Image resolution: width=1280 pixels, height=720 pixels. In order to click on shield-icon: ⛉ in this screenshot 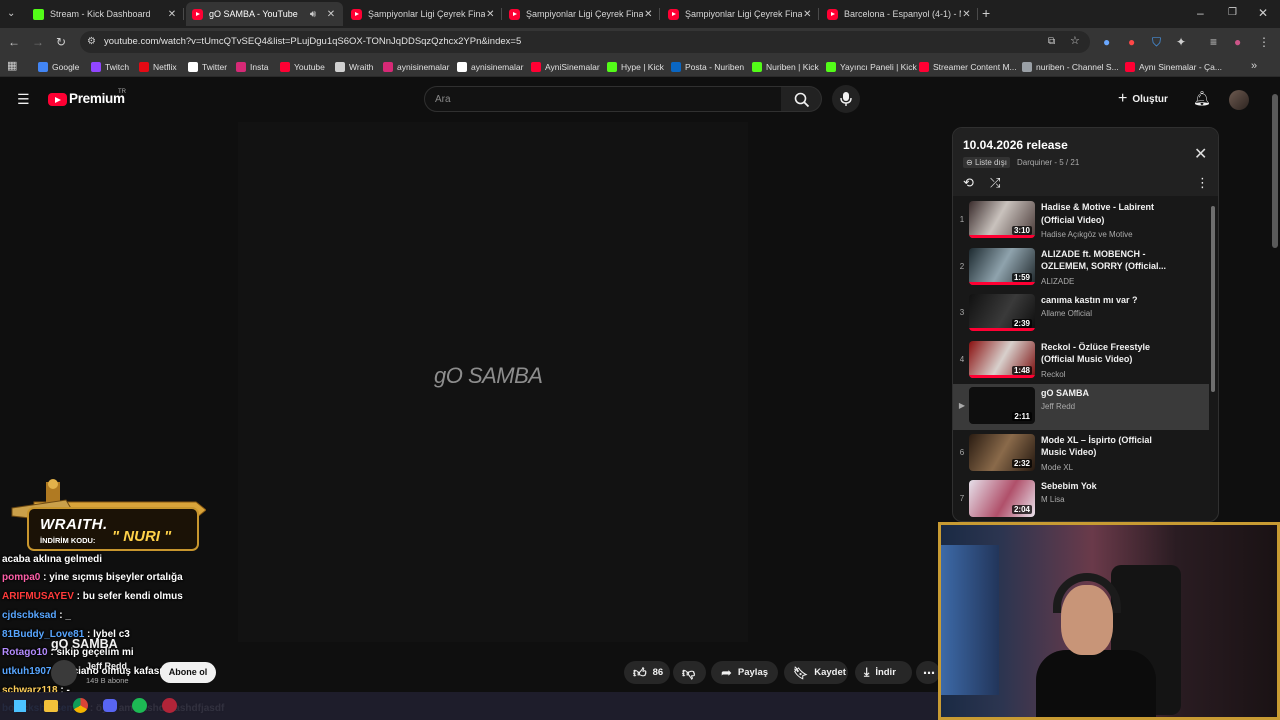, I will do `click(1156, 42)`.